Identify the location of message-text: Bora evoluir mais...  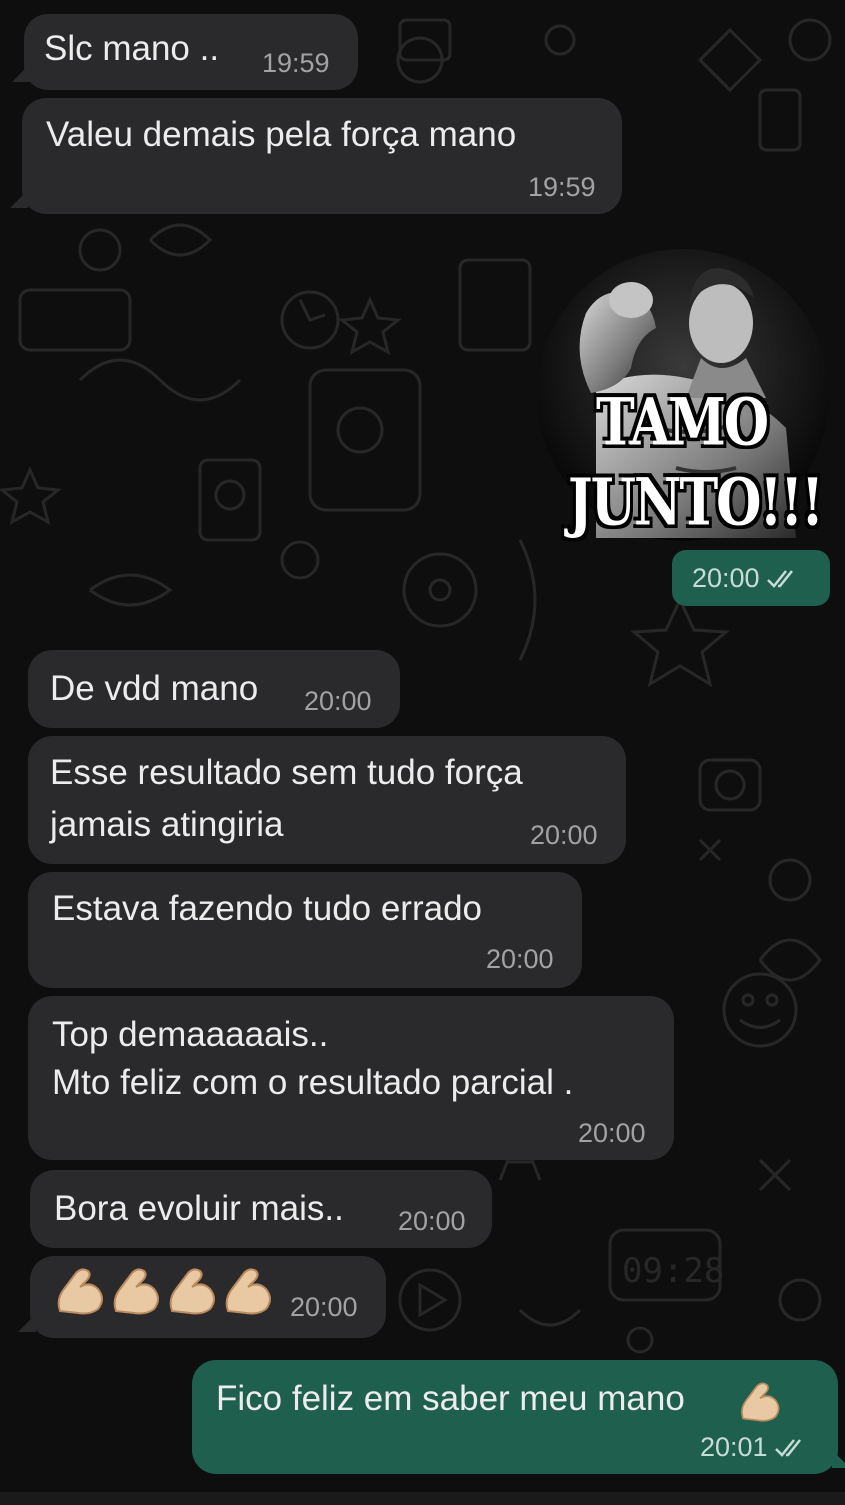
(199, 1208).